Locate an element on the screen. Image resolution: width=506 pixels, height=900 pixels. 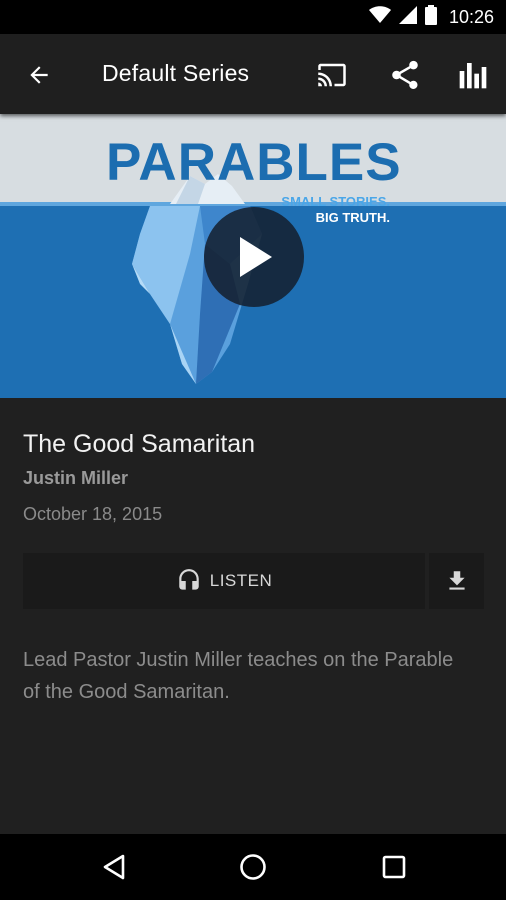
back-button is located at coordinates (39, 75).